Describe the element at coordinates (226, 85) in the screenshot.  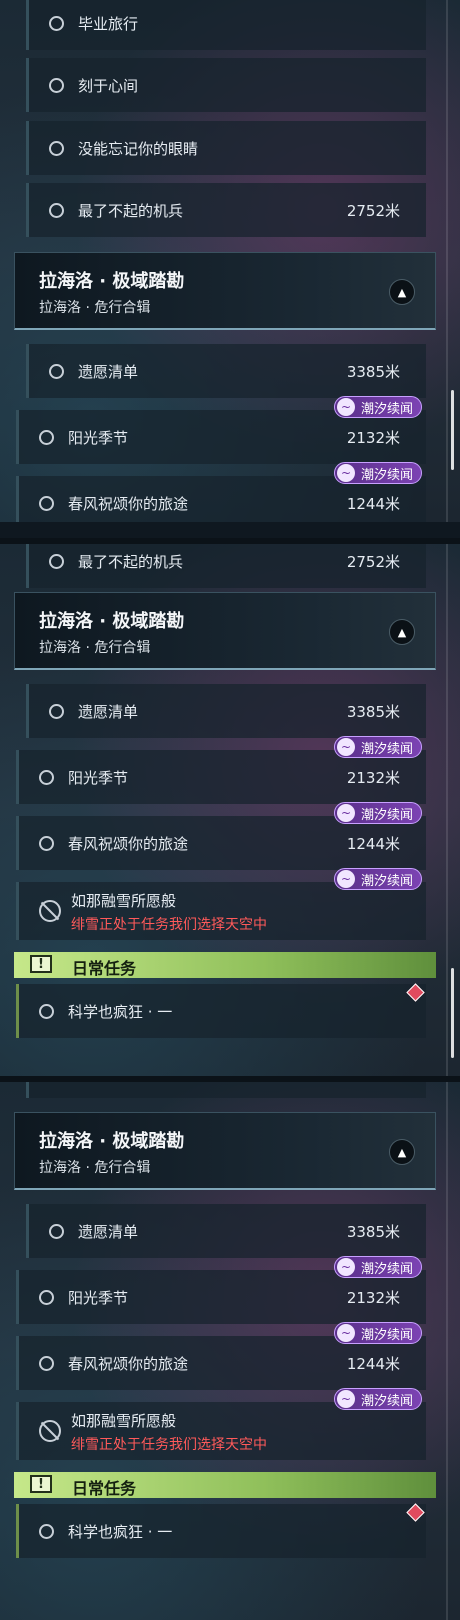
I see `quest-item: 刻于心间` at that location.